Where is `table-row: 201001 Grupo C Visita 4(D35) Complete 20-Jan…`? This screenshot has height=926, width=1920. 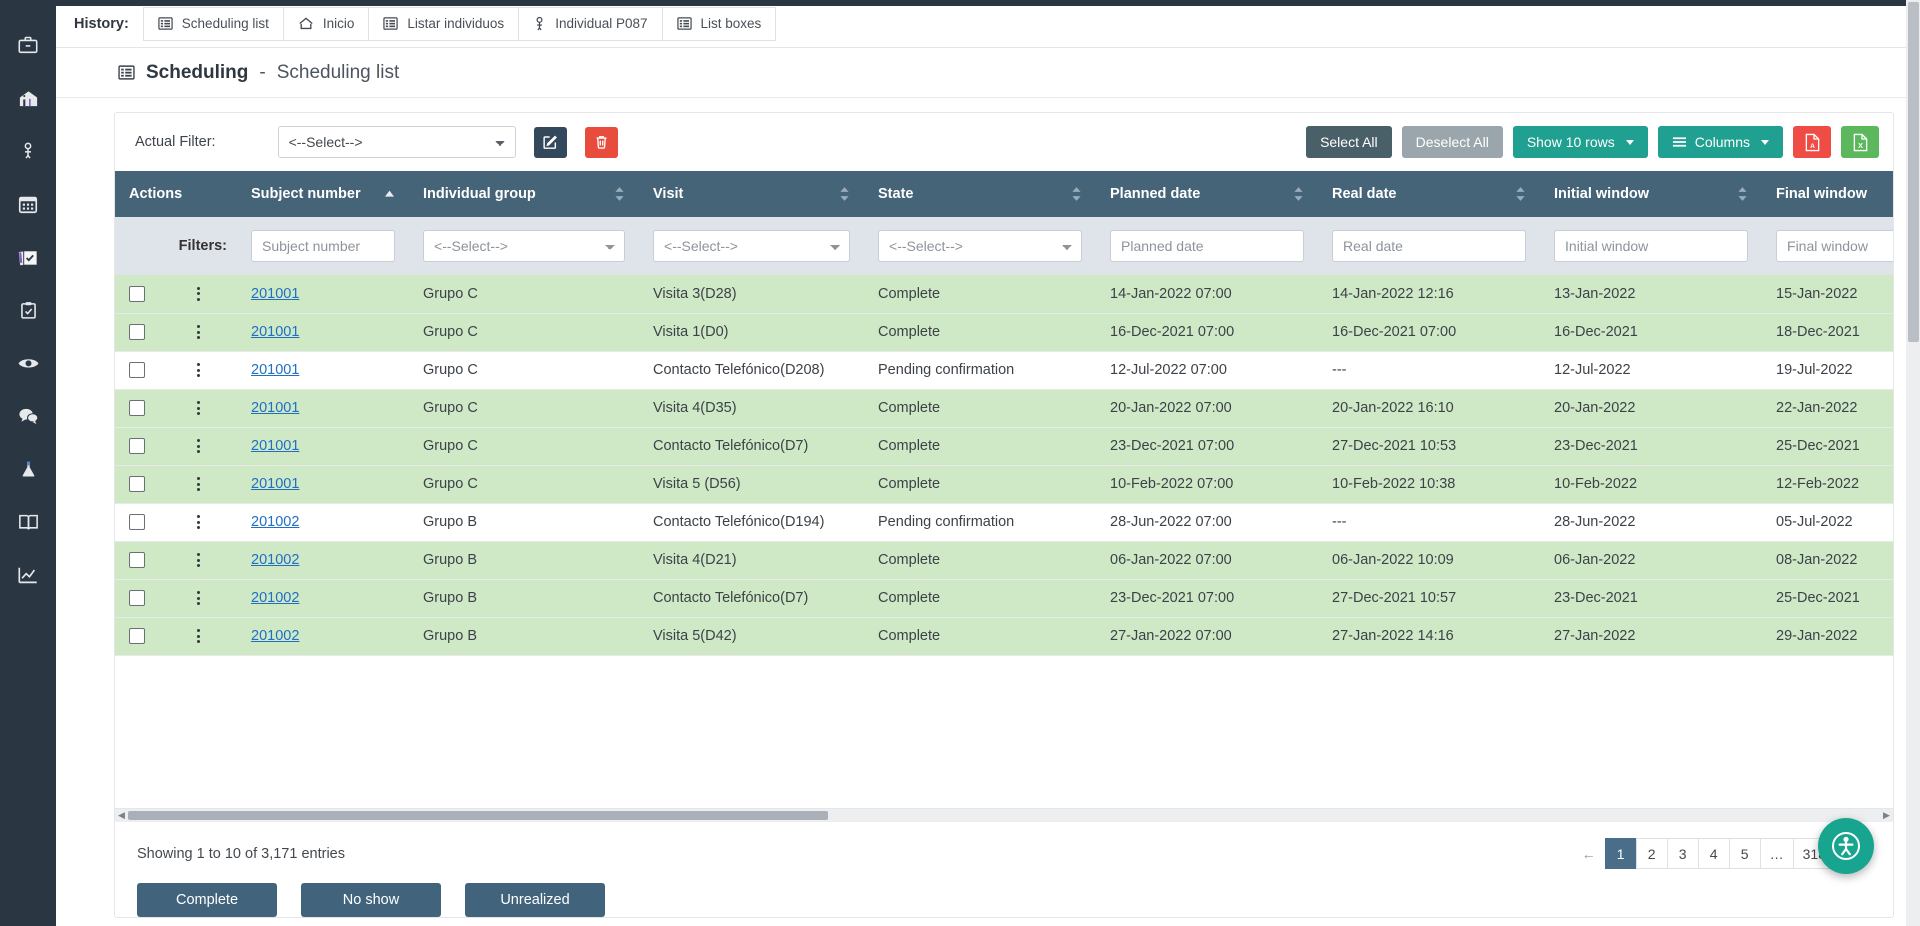 table-row: 201001 Grupo C Visita 4(D35) Complete 20-Jan… is located at coordinates (1004, 408).